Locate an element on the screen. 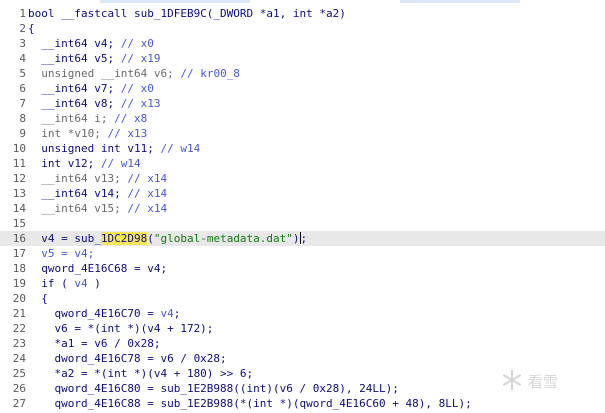 The width and height of the screenshot is (605, 413). code-text: qword_4E16C68 = v4; is located at coordinates (97, 268).